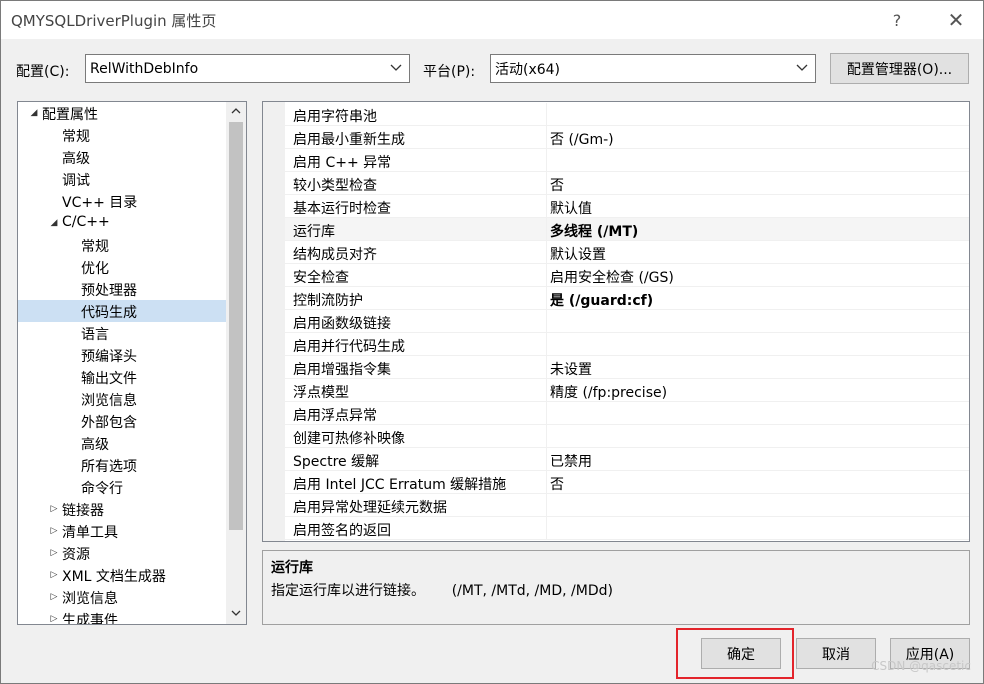  I want to click on property-row: 启用最小重新生成 否 (/Gm-), so click(627, 137).